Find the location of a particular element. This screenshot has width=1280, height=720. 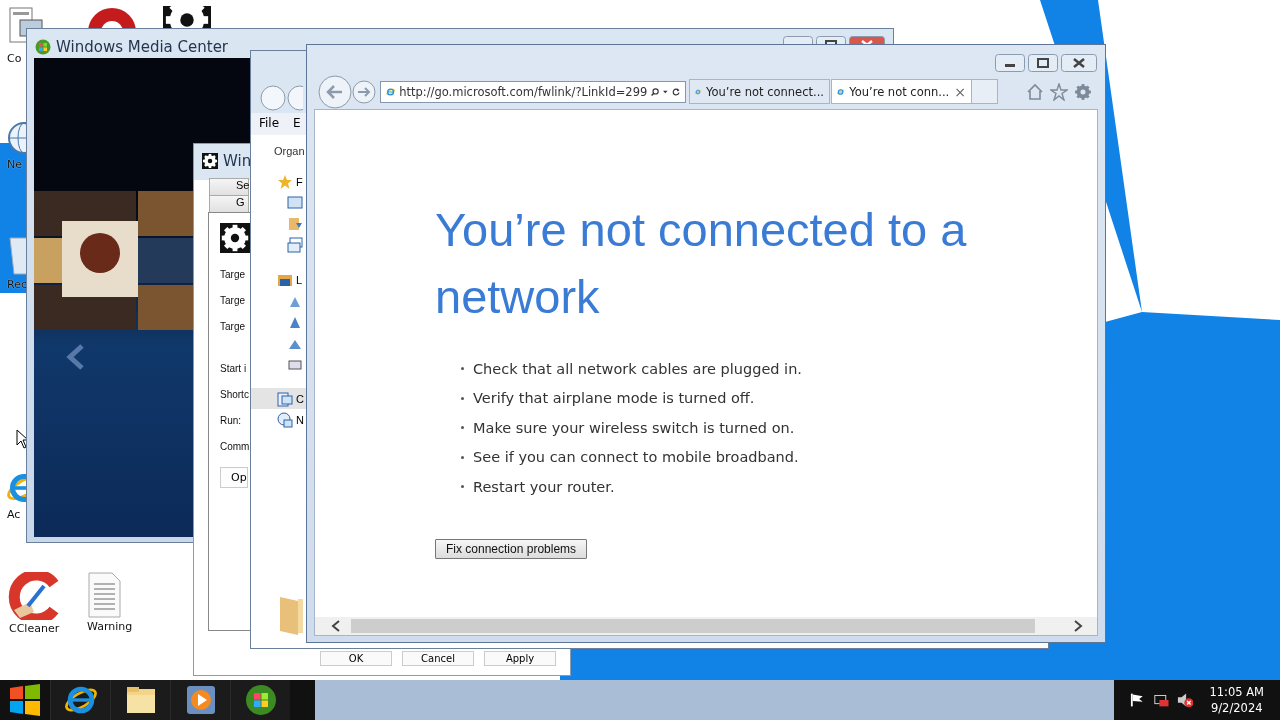

bullet-text: Verify that airplane mode is turned off. is located at coordinates (614, 398).